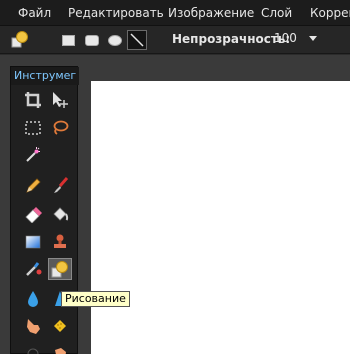  I want to click on menu-edit: Редактировать, so click(116, 13).